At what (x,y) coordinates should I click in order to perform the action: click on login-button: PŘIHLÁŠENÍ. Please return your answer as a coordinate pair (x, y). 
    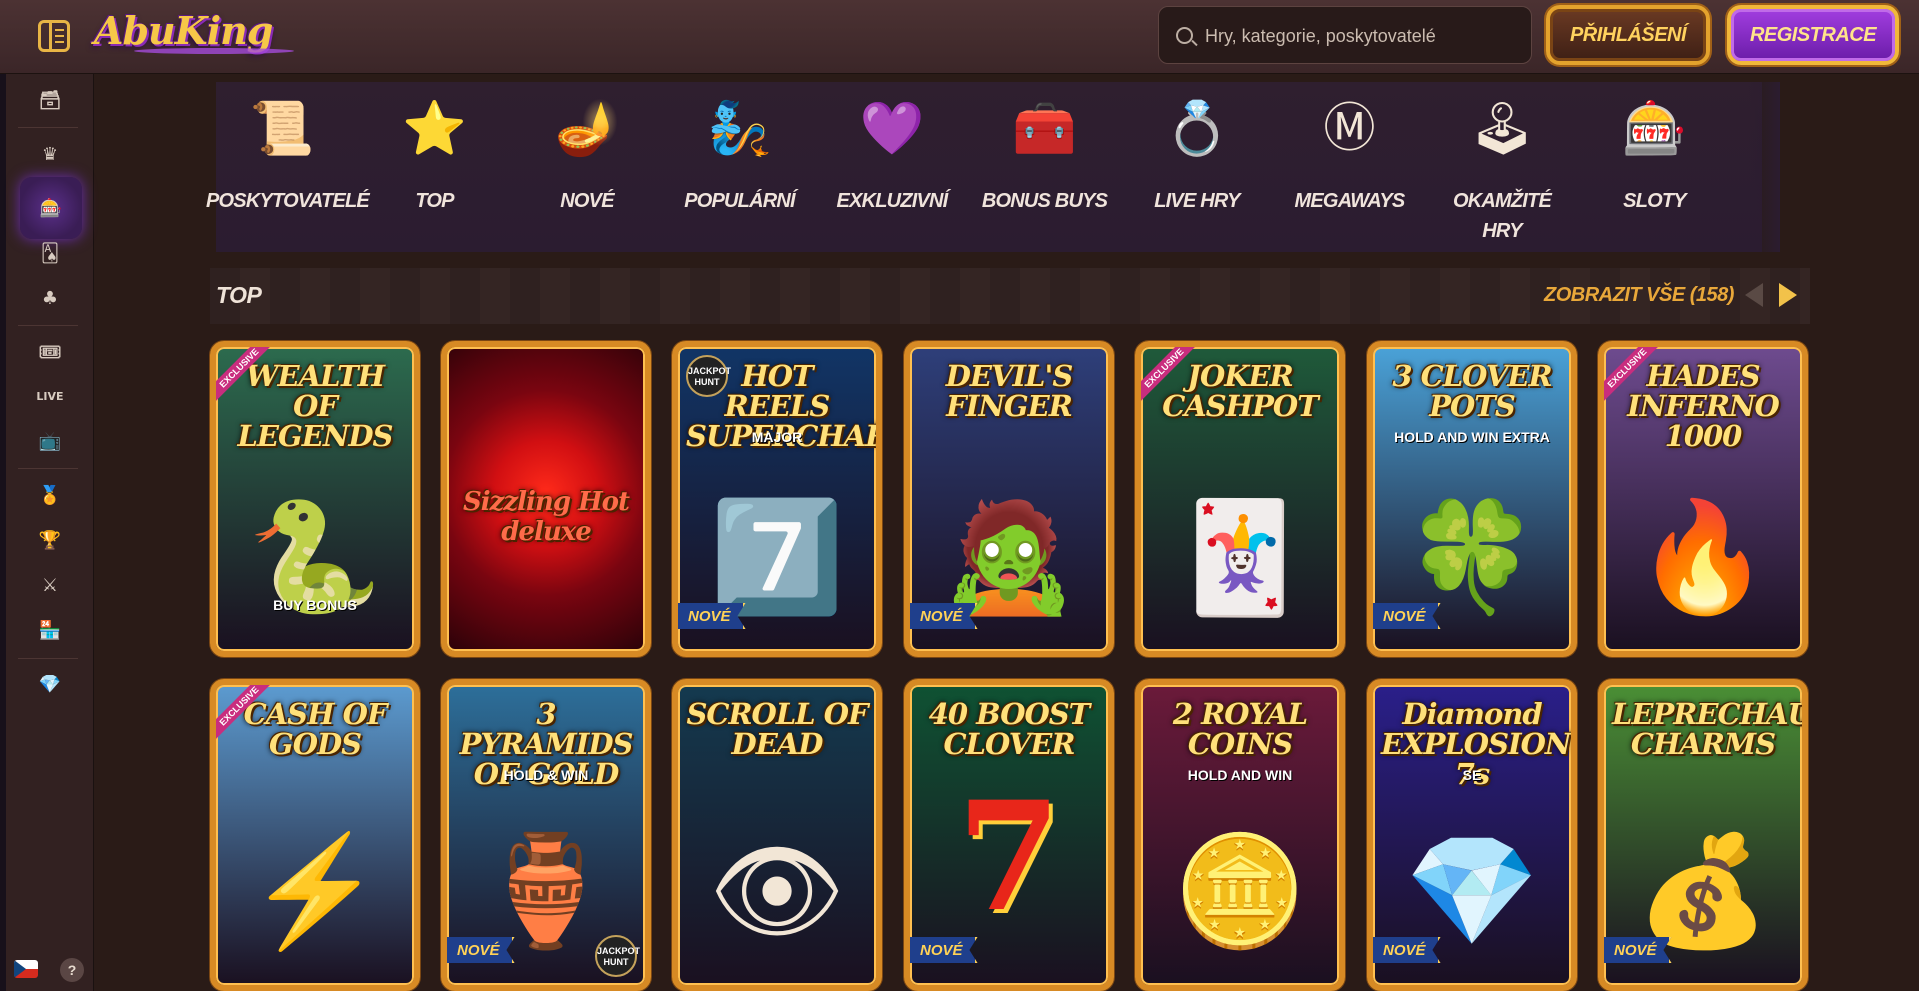
    Looking at the image, I should click on (1628, 35).